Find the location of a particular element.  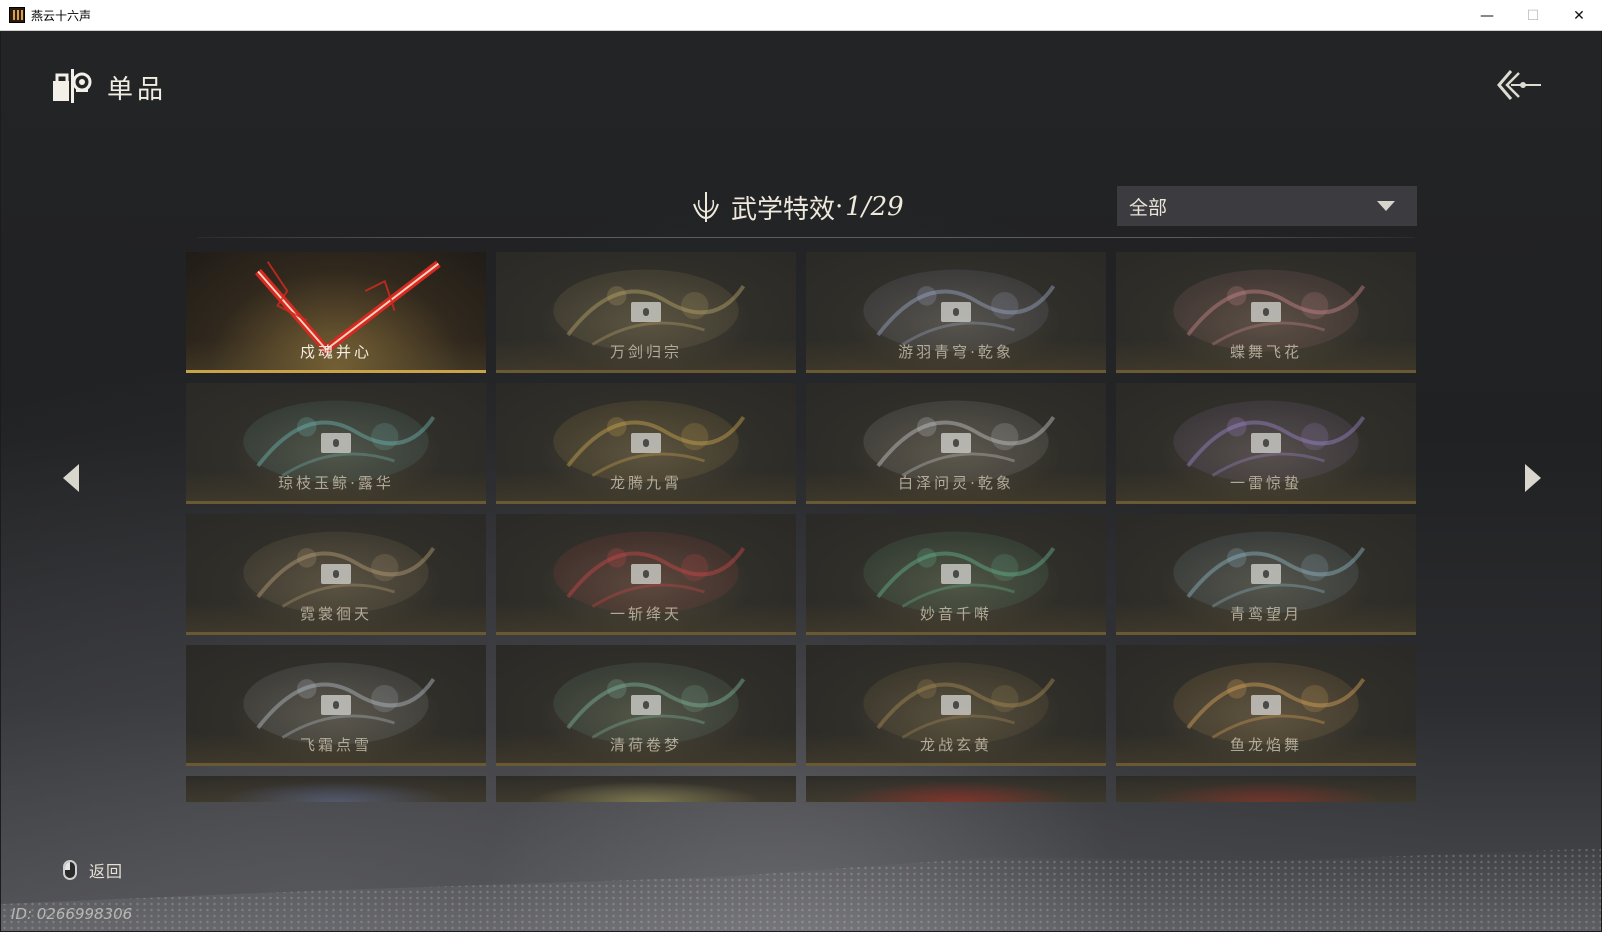

snow-ground-decoration is located at coordinates (801, 889).